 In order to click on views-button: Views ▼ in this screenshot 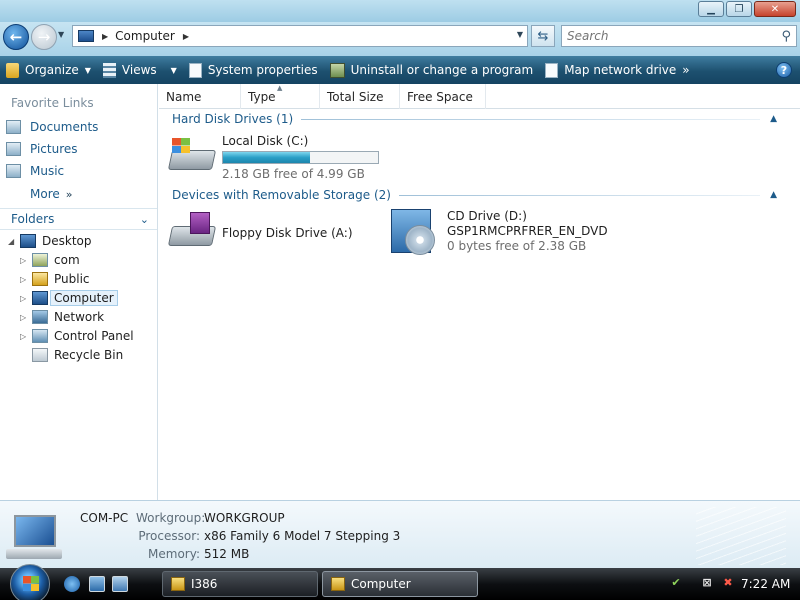, I will do `click(140, 70)`.